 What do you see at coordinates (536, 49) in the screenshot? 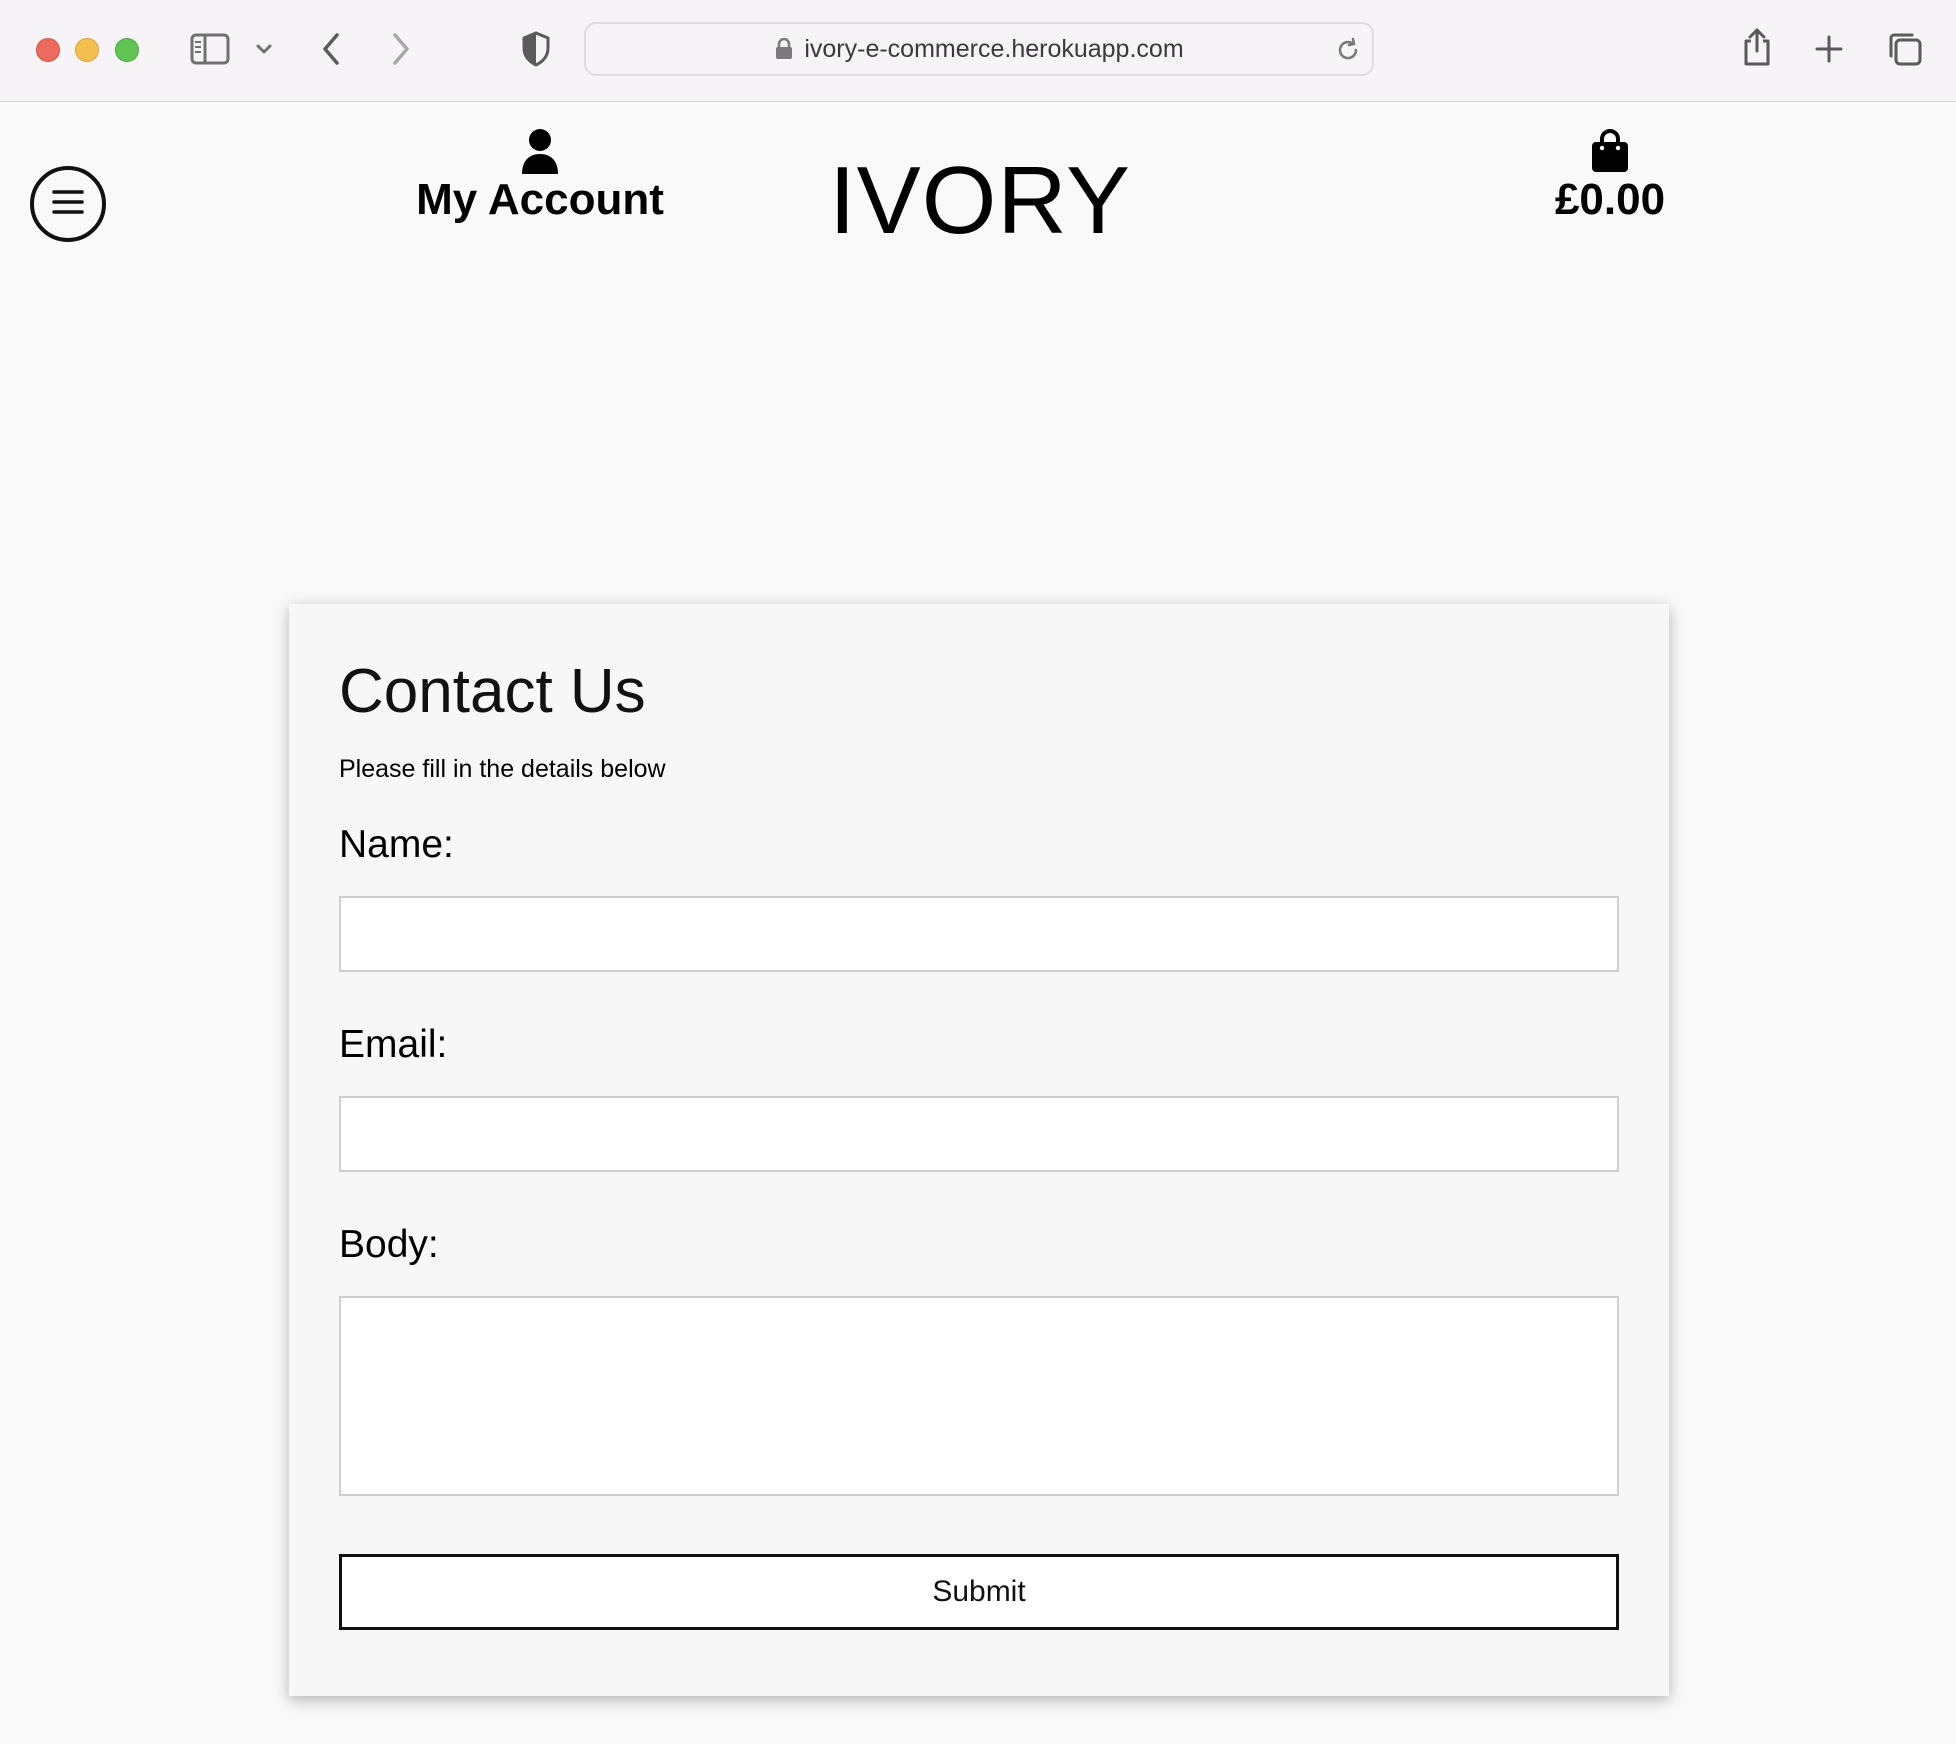
I see `shield-icon` at bounding box center [536, 49].